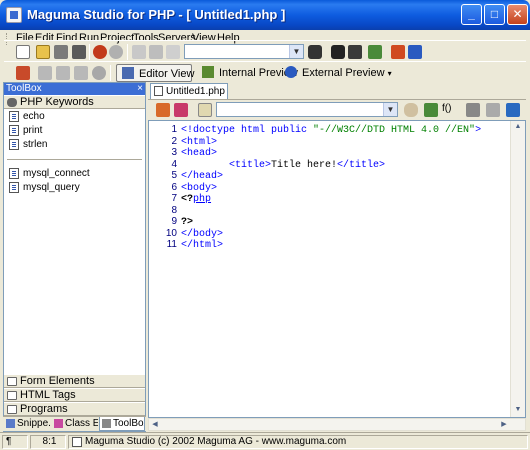 This screenshot has width=530, height=450. Describe the element at coordinates (202, 176) in the screenshot. I see `code-text: </head>` at that location.